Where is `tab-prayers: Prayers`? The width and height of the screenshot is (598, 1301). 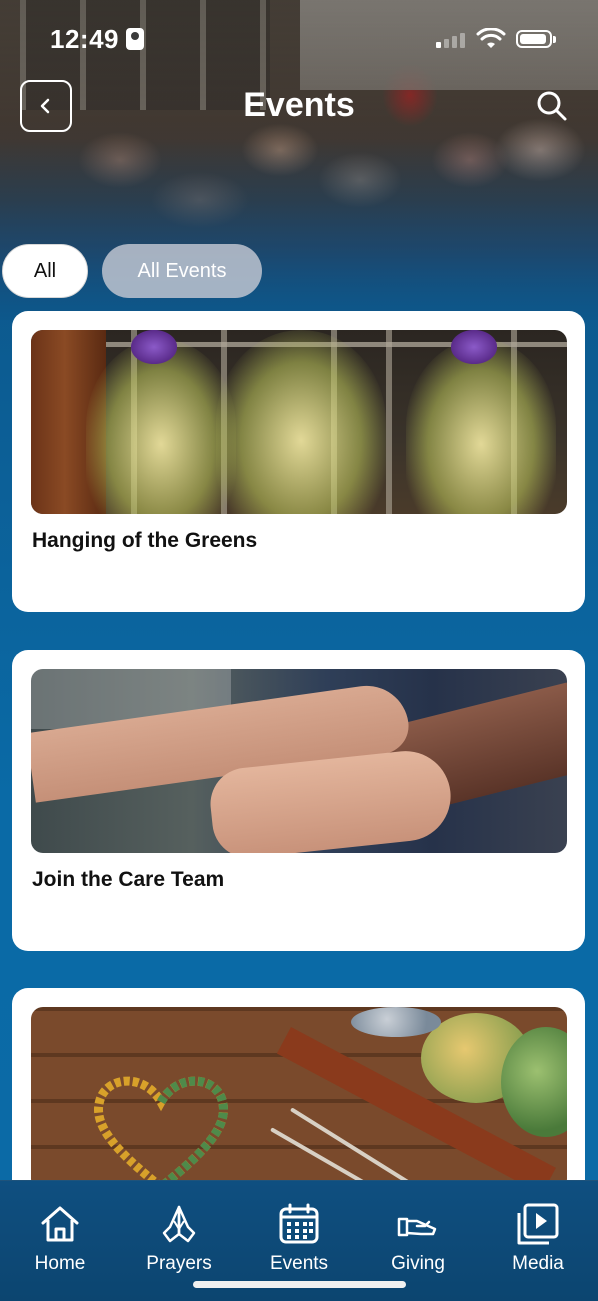
tab-prayers: Prayers is located at coordinates (179, 1238).